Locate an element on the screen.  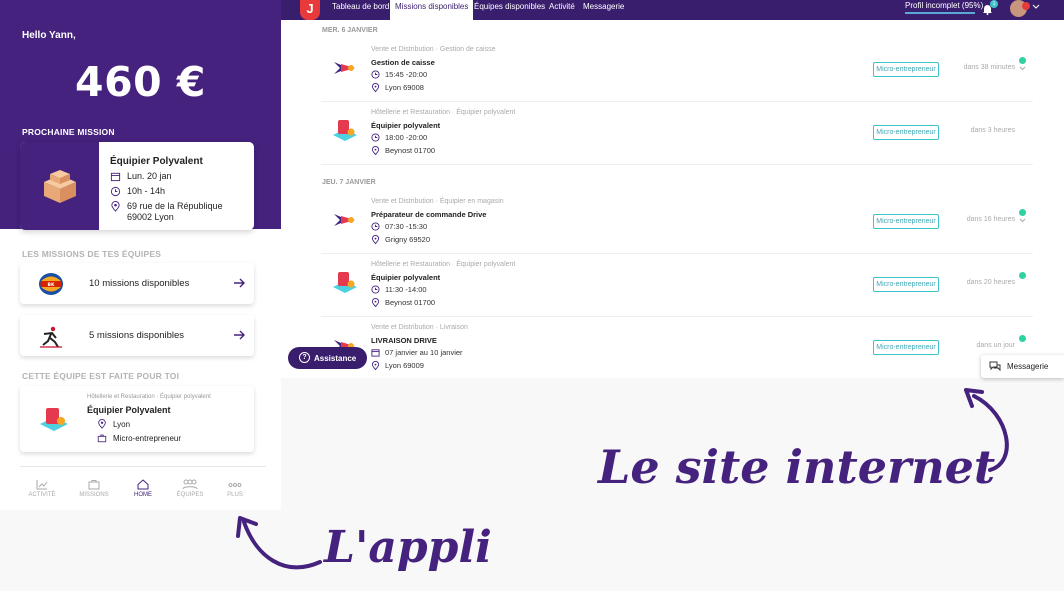
avatar-badge is located at coordinates (1026, 6).